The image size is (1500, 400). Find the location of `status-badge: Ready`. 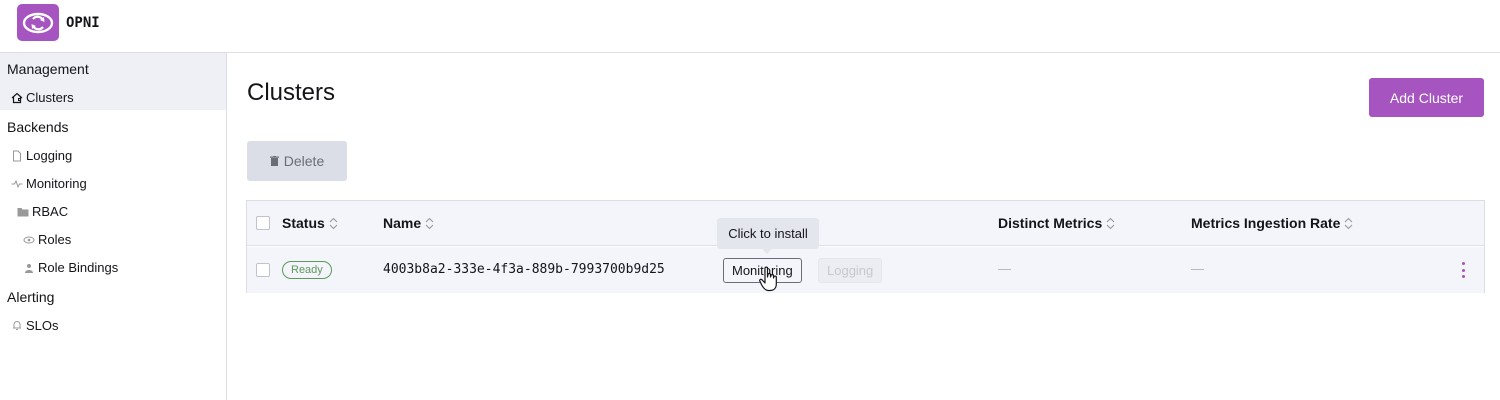

status-badge: Ready is located at coordinates (307, 270).